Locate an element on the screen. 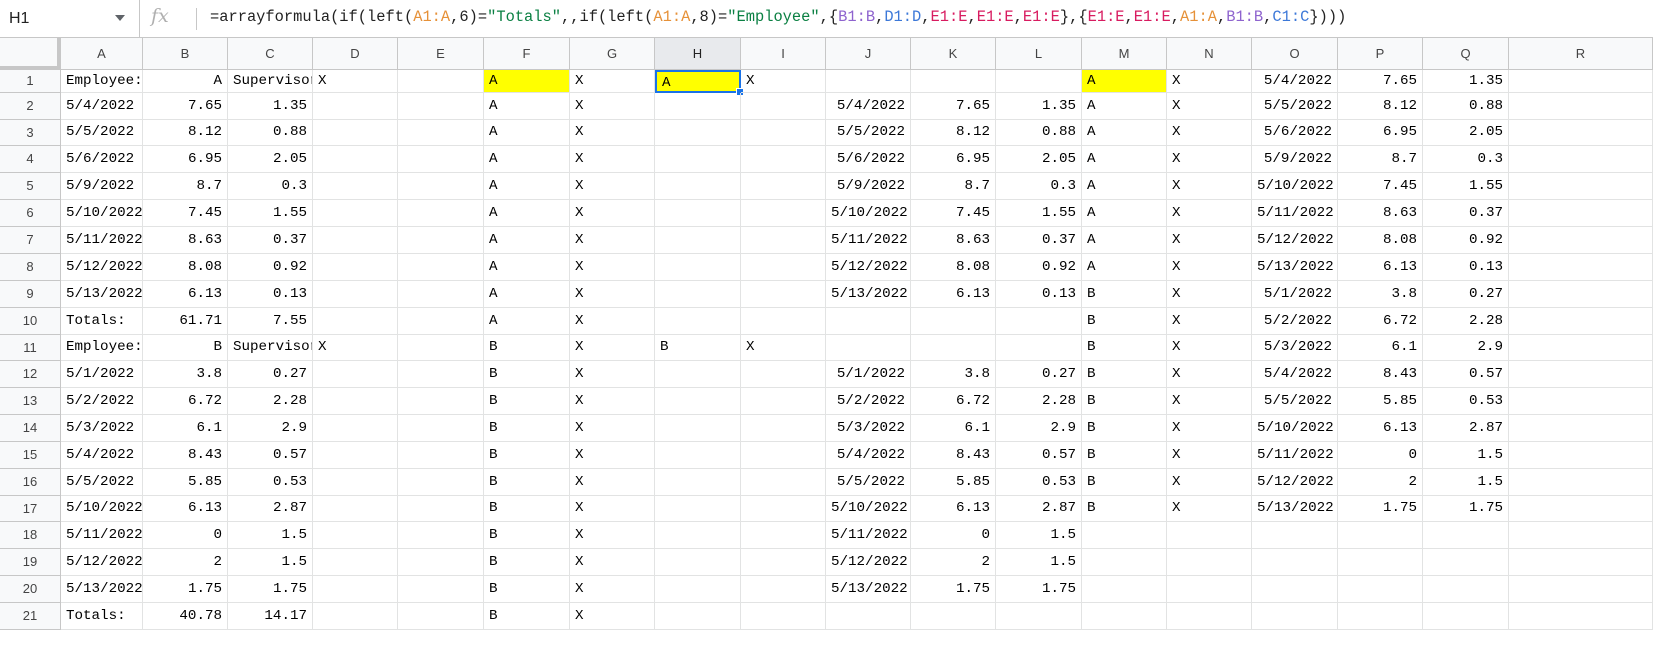 This screenshot has width=1653, height=660. cell-b12: 3.8 is located at coordinates (185, 374).